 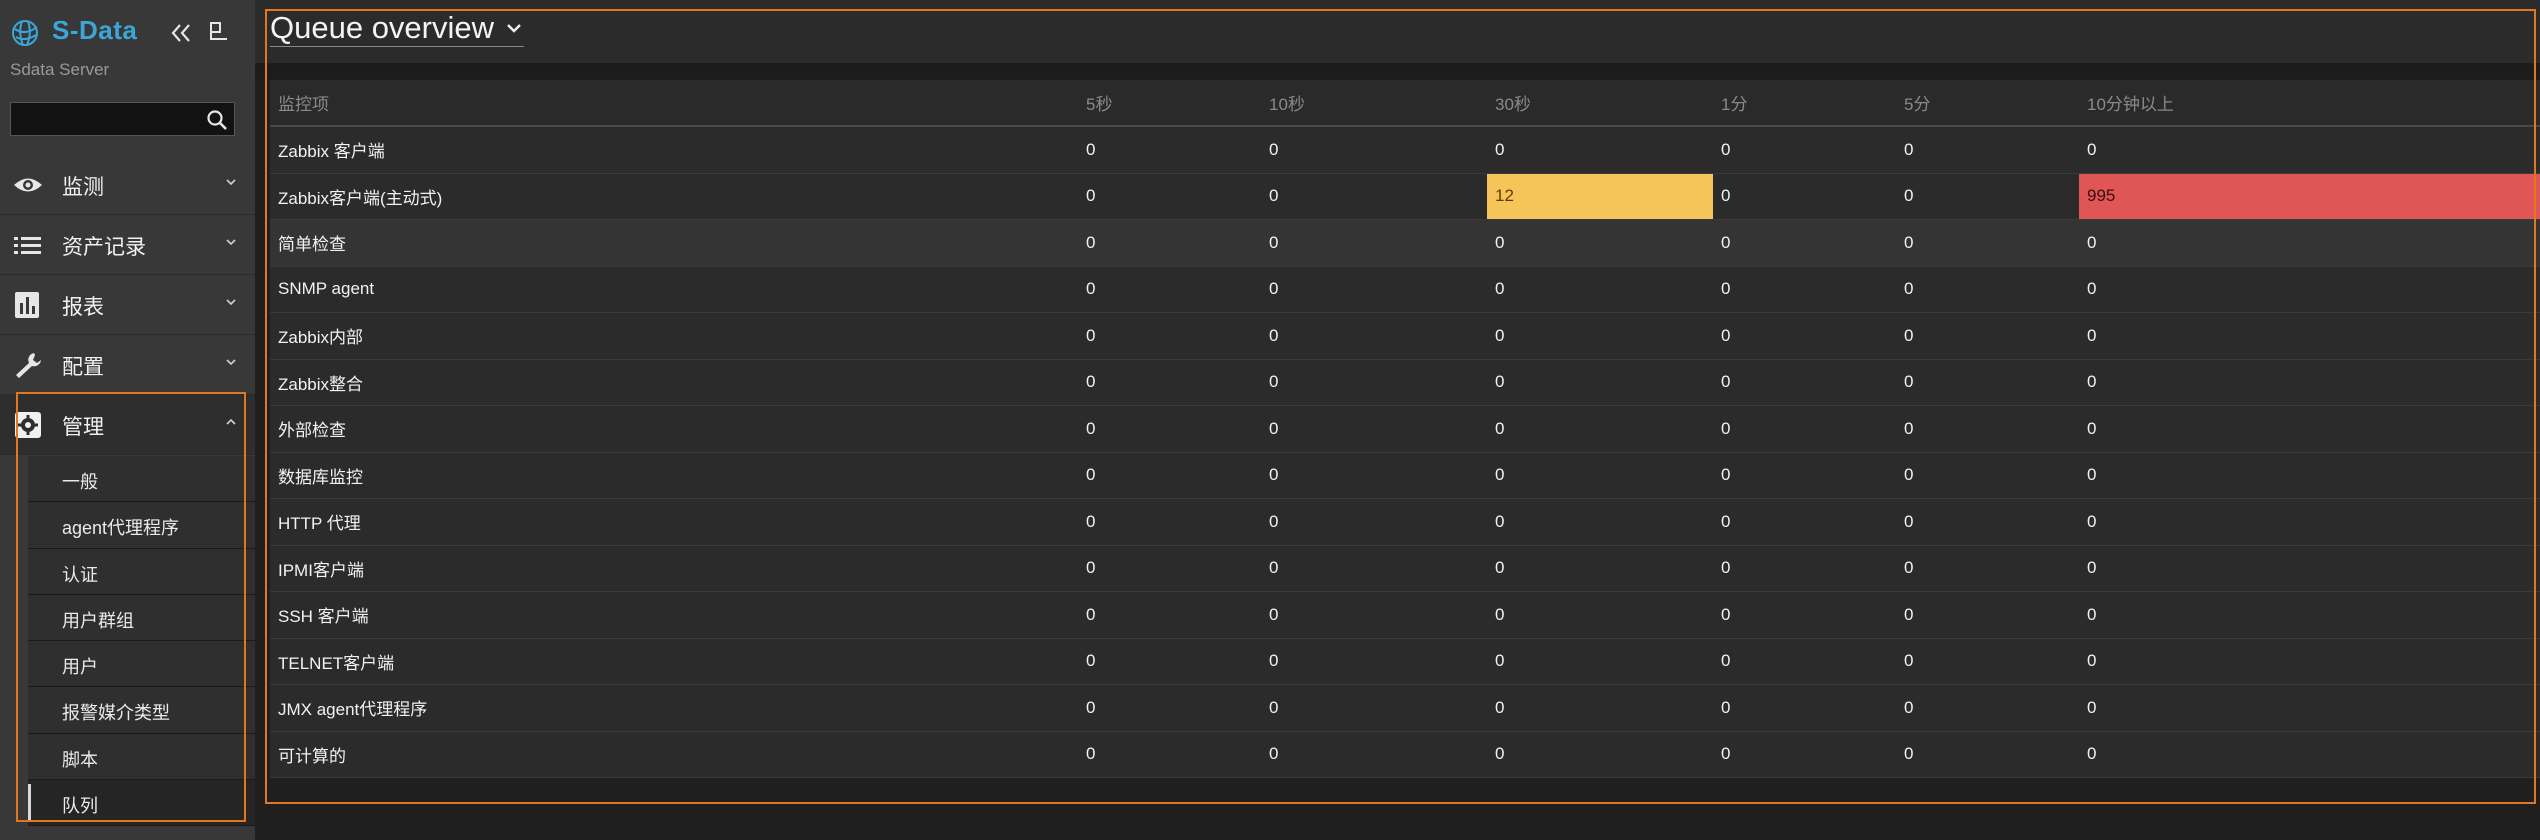 I want to click on search-input, so click(x=103, y=119).